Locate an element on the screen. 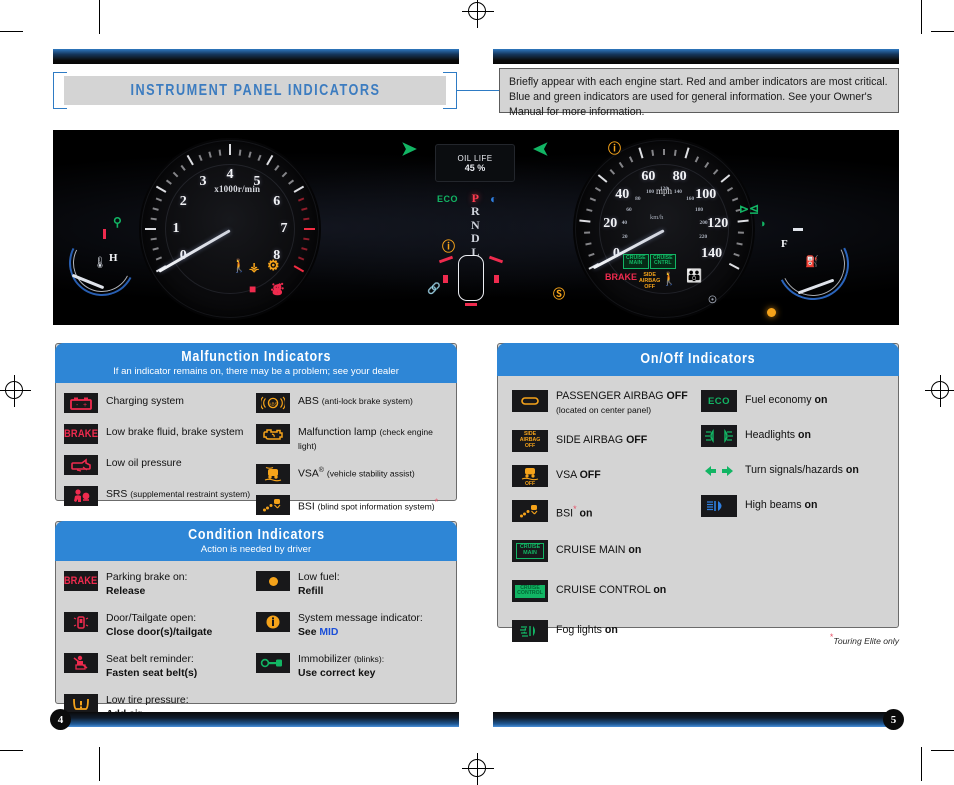 This screenshot has height=785, width=954. cluster-battery-indicator: ■ is located at coordinates (253, 289).